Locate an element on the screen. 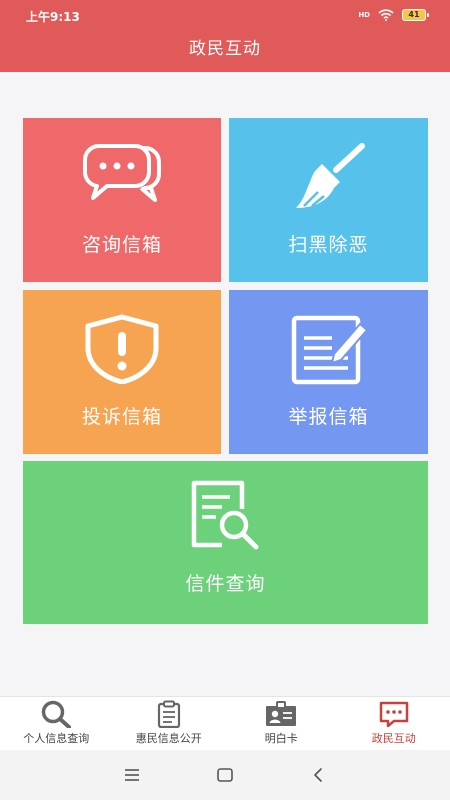  bottom-nav: 个人信息查询 惠民信息公开 明白卡 政民互动 is located at coordinates (225, 723).